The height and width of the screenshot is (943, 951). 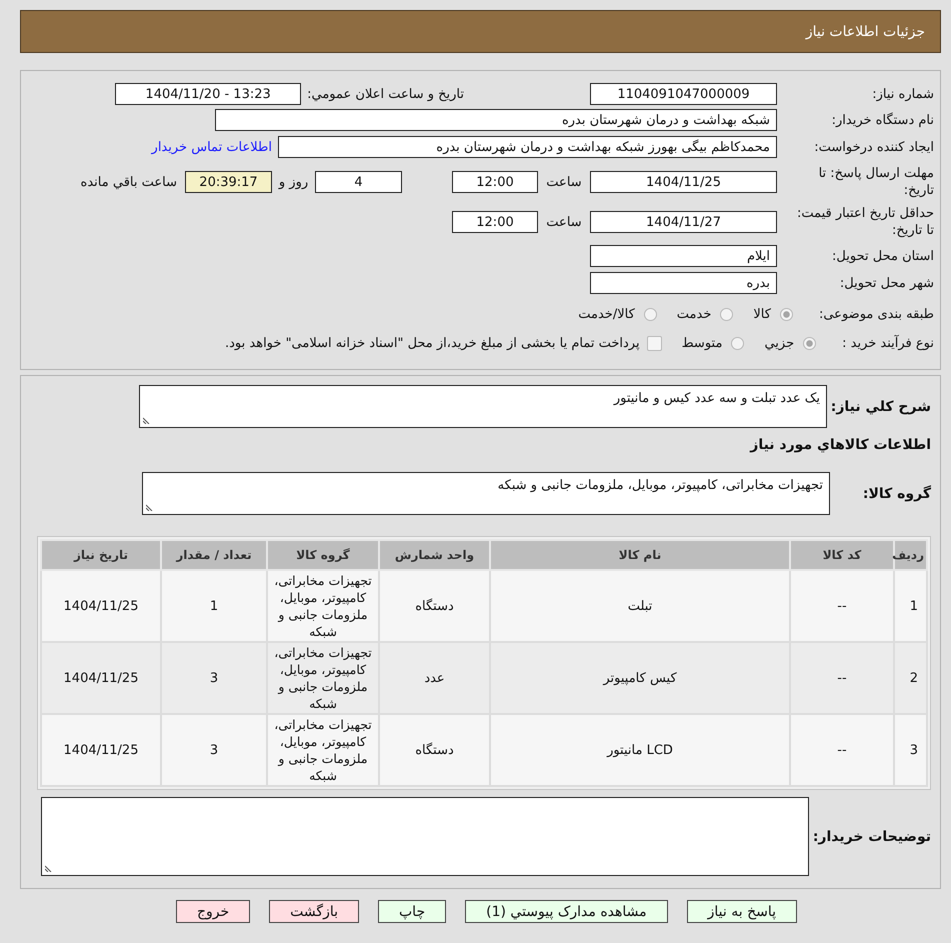 I want to click on checkbox-label: پرداخت تمام یا بخشی از مبلغ خرید،از محل "اسناد خزانه اسلامی" خواهد بود., so click(x=432, y=343).